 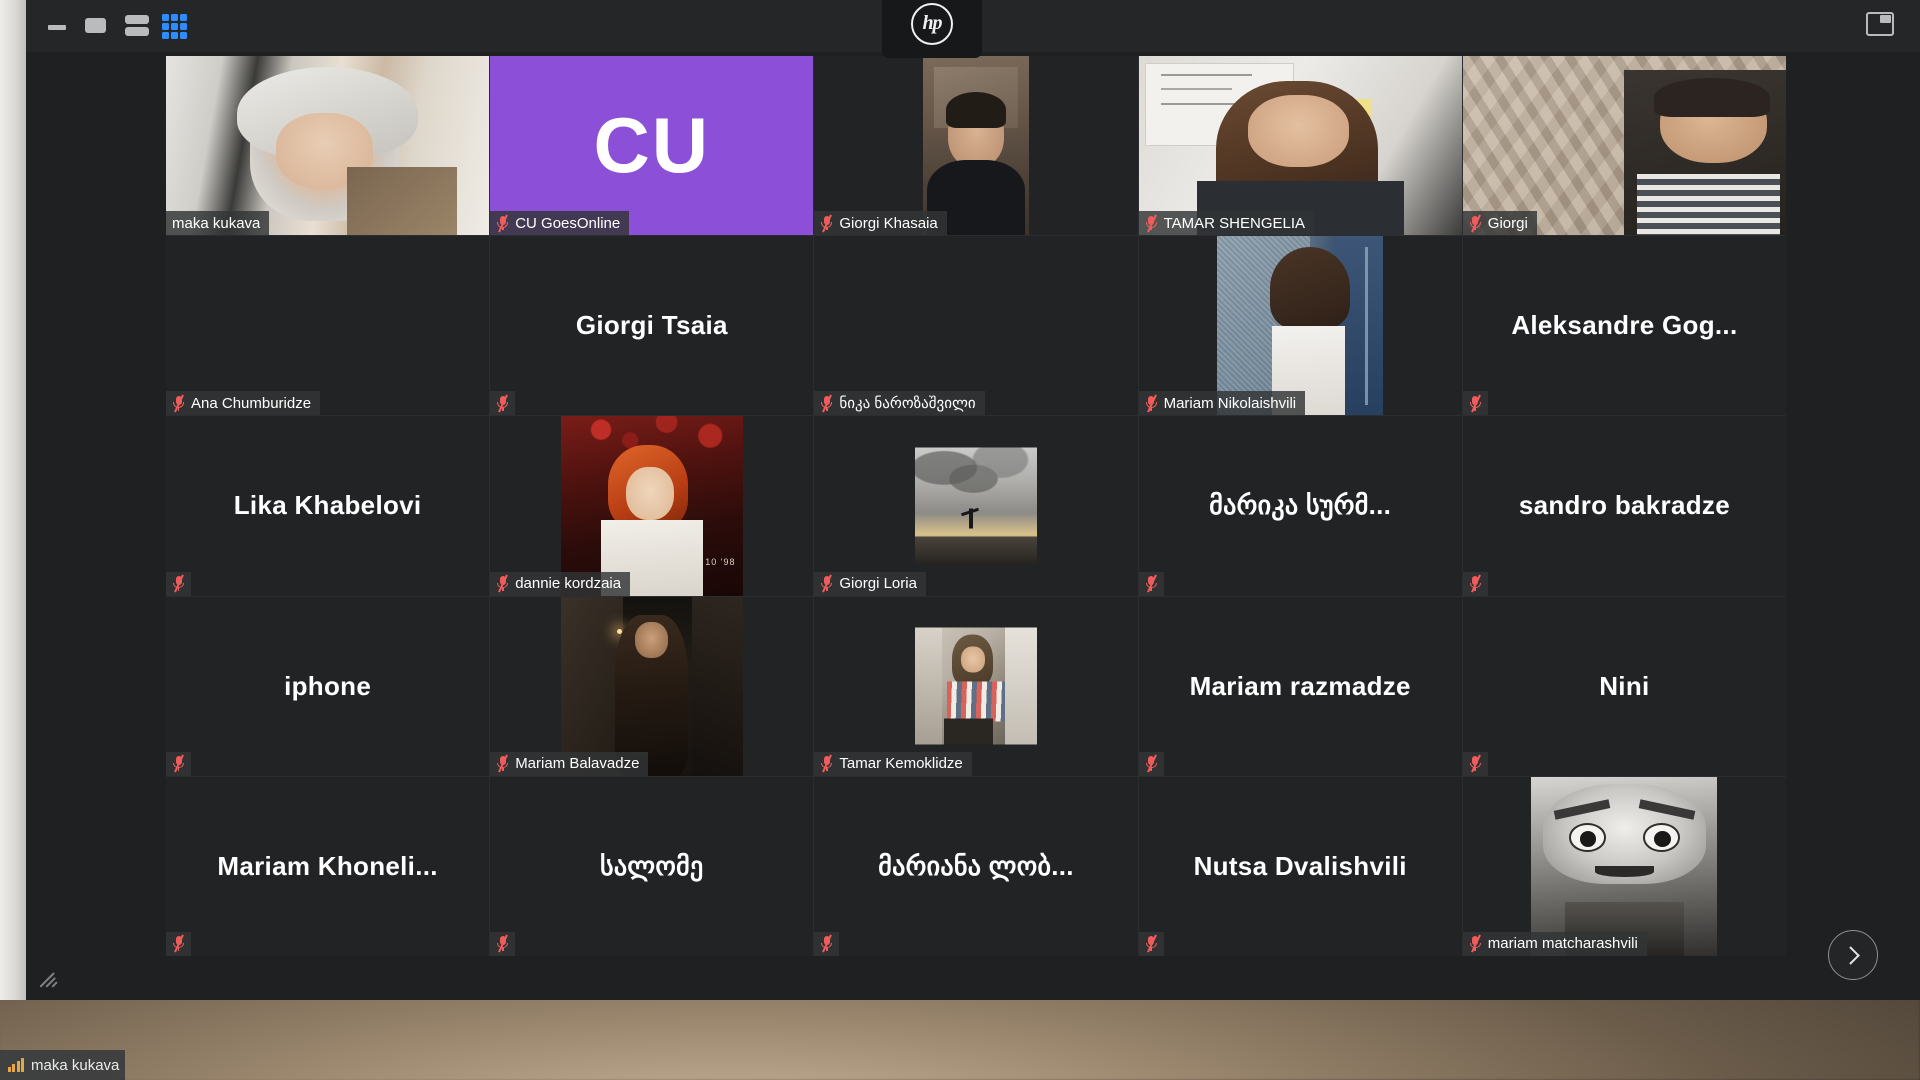 What do you see at coordinates (50, 979) in the screenshot?
I see `resize-grip` at bounding box center [50, 979].